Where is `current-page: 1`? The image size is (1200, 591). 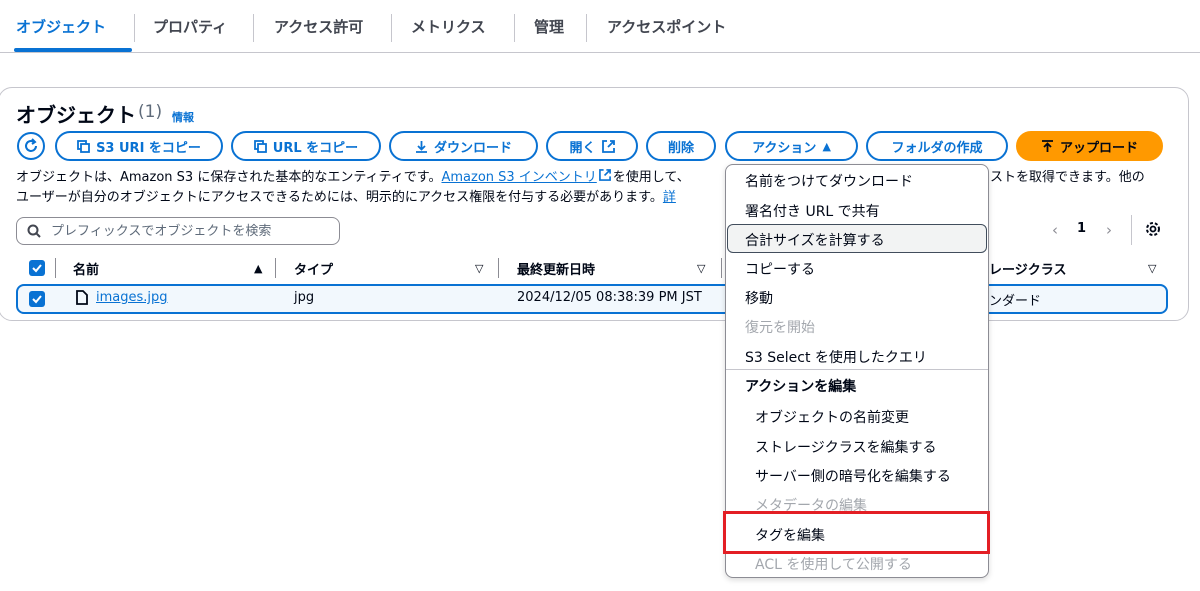 current-page: 1 is located at coordinates (1081, 228).